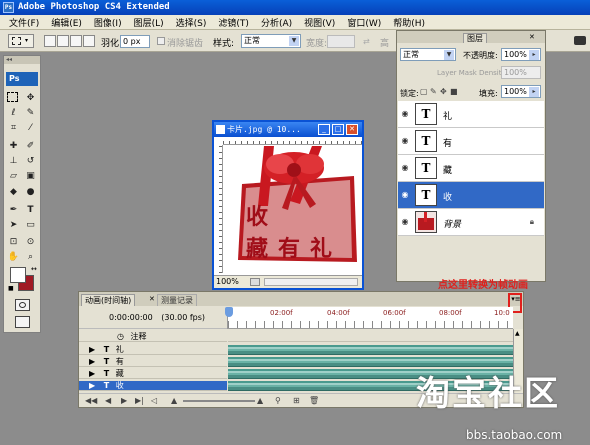 Image resolution: width=590 pixels, height=445 pixels. I want to click on history-brush-icon: ↺, so click(30, 161).